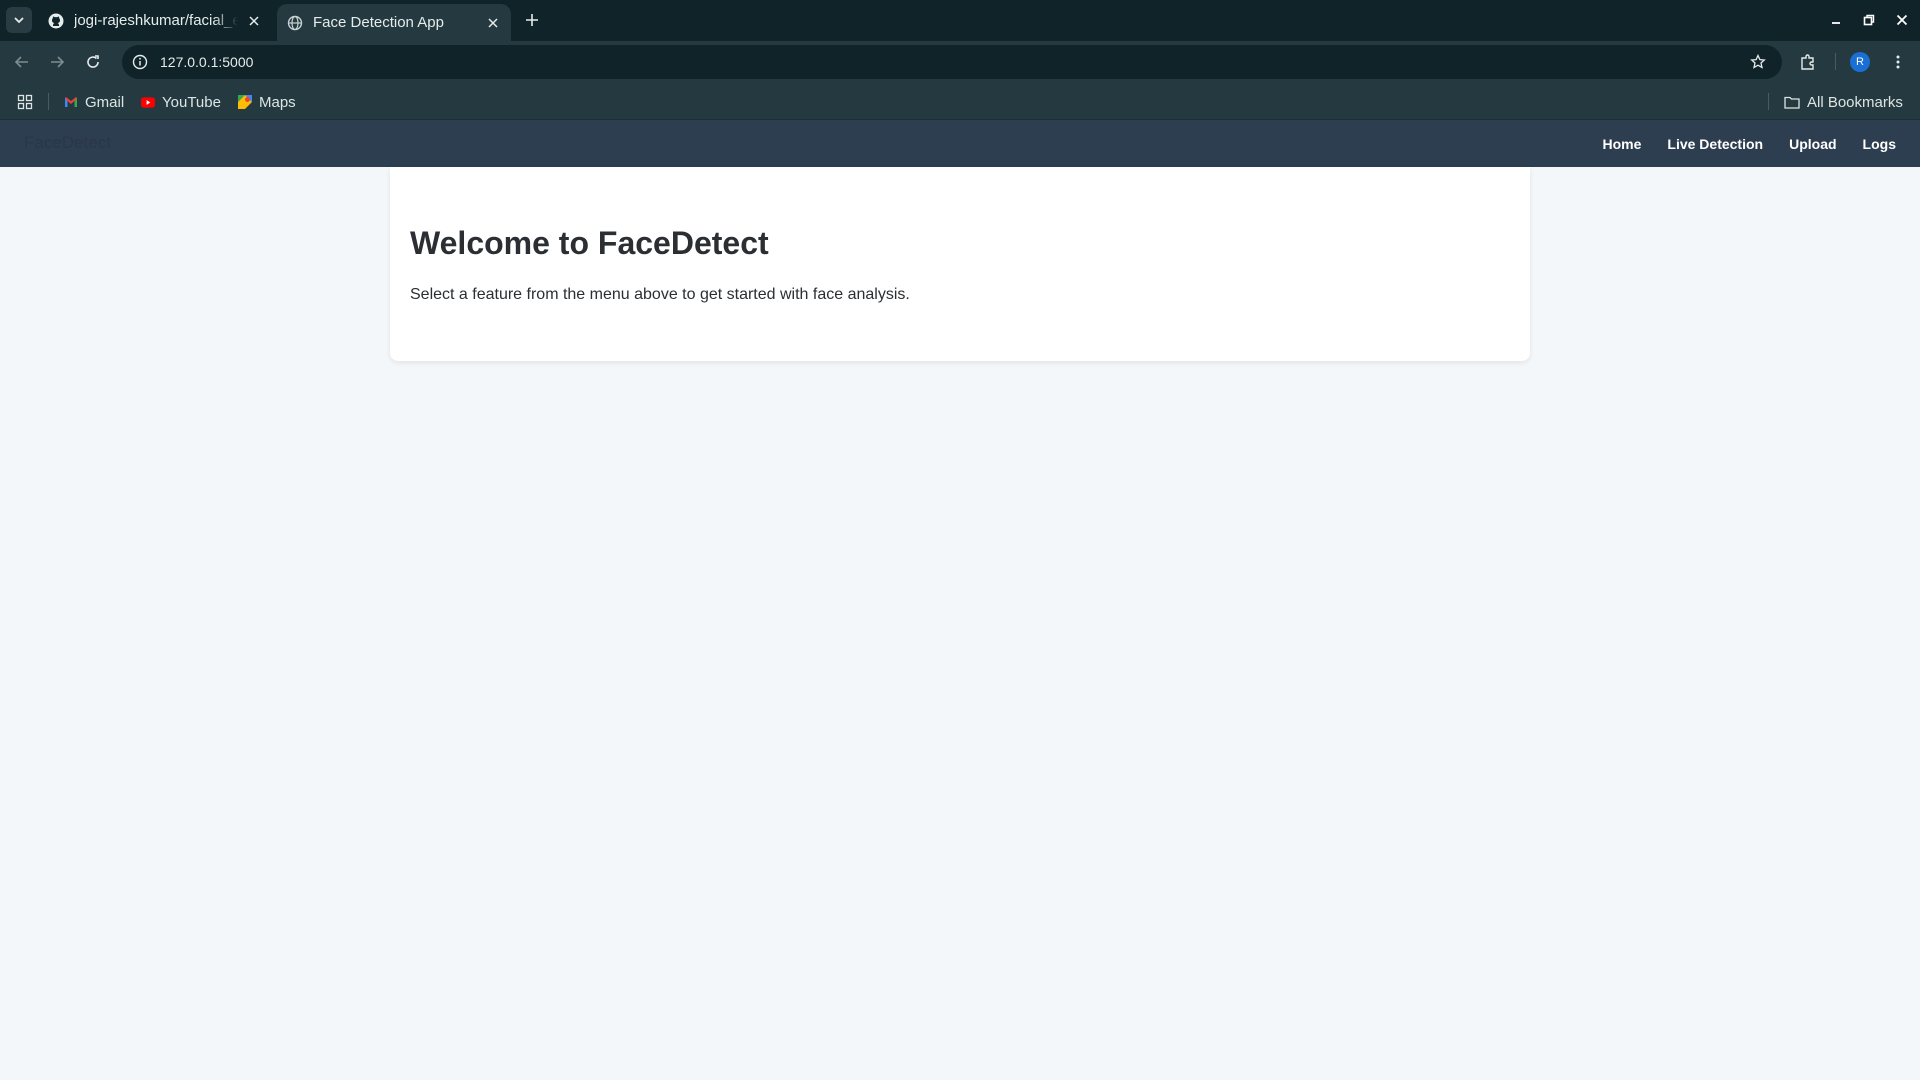  What do you see at coordinates (1836, 23) in the screenshot?
I see `minimize-icon` at bounding box center [1836, 23].